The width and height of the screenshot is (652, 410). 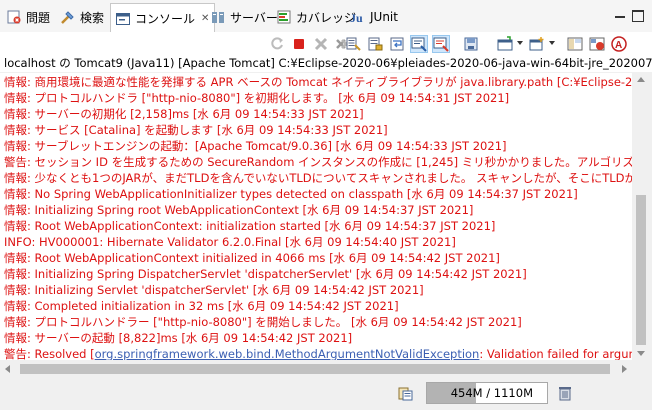 I want to click on heap-text: 454M / 1110M, so click(x=492, y=393).